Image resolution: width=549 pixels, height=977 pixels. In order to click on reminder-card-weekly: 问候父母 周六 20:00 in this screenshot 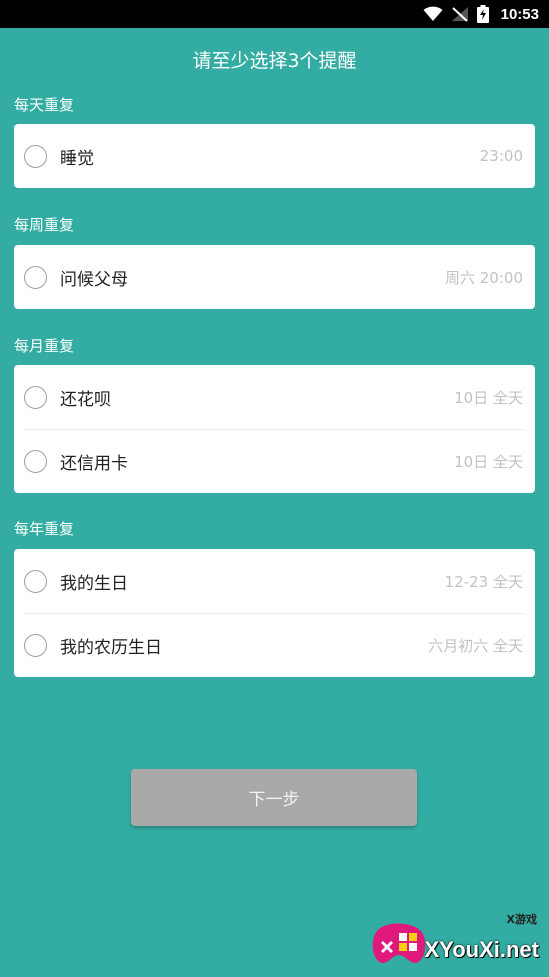, I will do `click(274, 277)`.